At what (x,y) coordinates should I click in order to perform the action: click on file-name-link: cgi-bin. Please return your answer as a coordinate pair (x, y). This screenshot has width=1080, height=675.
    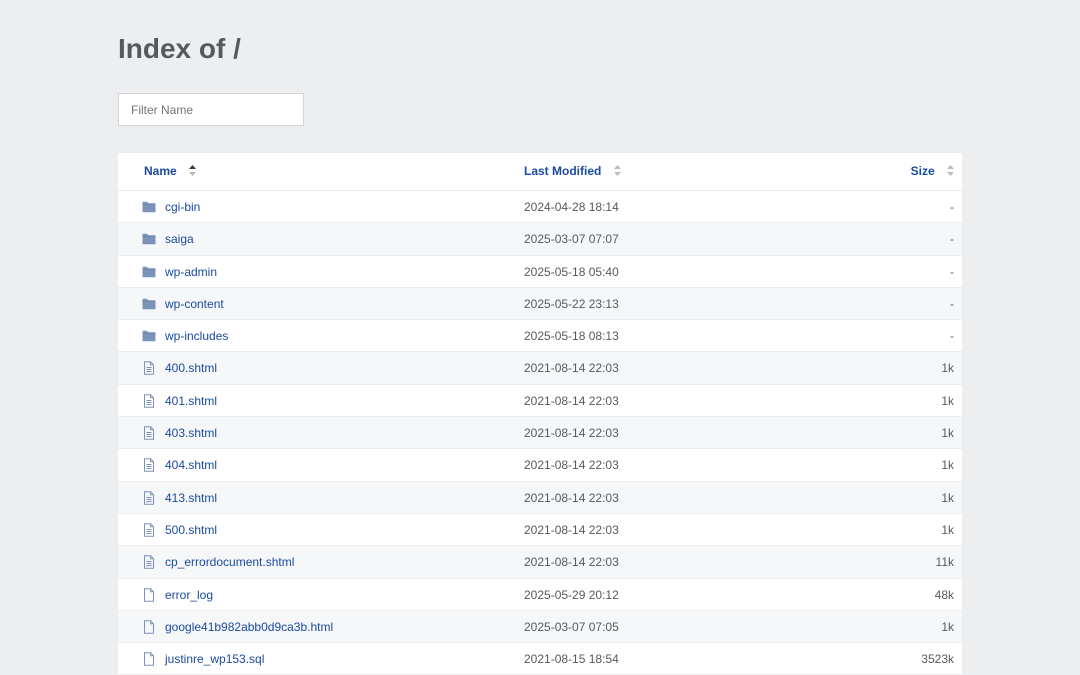
    Looking at the image, I should click on (182, 207).